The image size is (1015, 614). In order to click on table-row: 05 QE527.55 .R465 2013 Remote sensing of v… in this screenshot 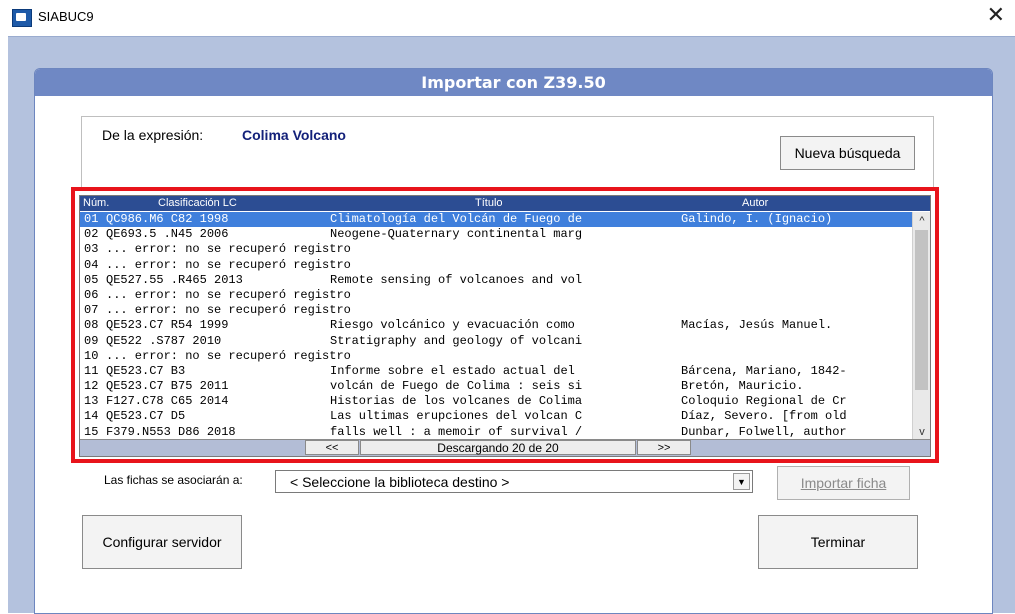, I will do `click(496, 280)`.